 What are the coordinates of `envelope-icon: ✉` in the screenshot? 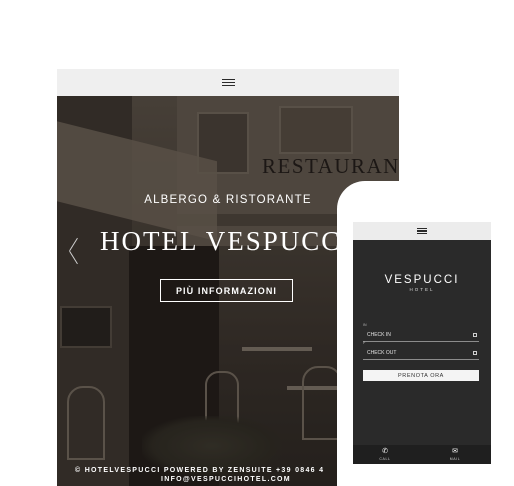 It's located at (455, 451).